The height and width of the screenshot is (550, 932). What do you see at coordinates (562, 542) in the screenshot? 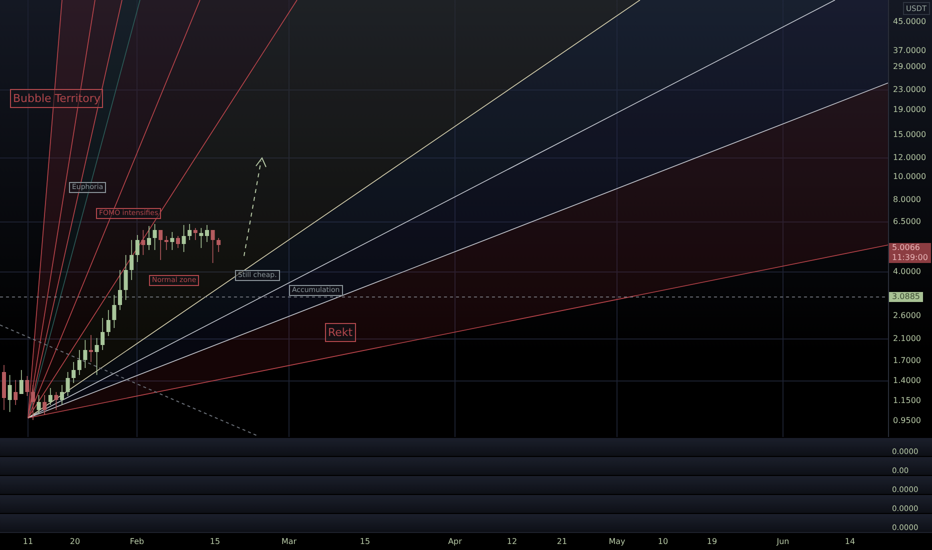
I see `time-label: 21` at bounding box center [562, 542].